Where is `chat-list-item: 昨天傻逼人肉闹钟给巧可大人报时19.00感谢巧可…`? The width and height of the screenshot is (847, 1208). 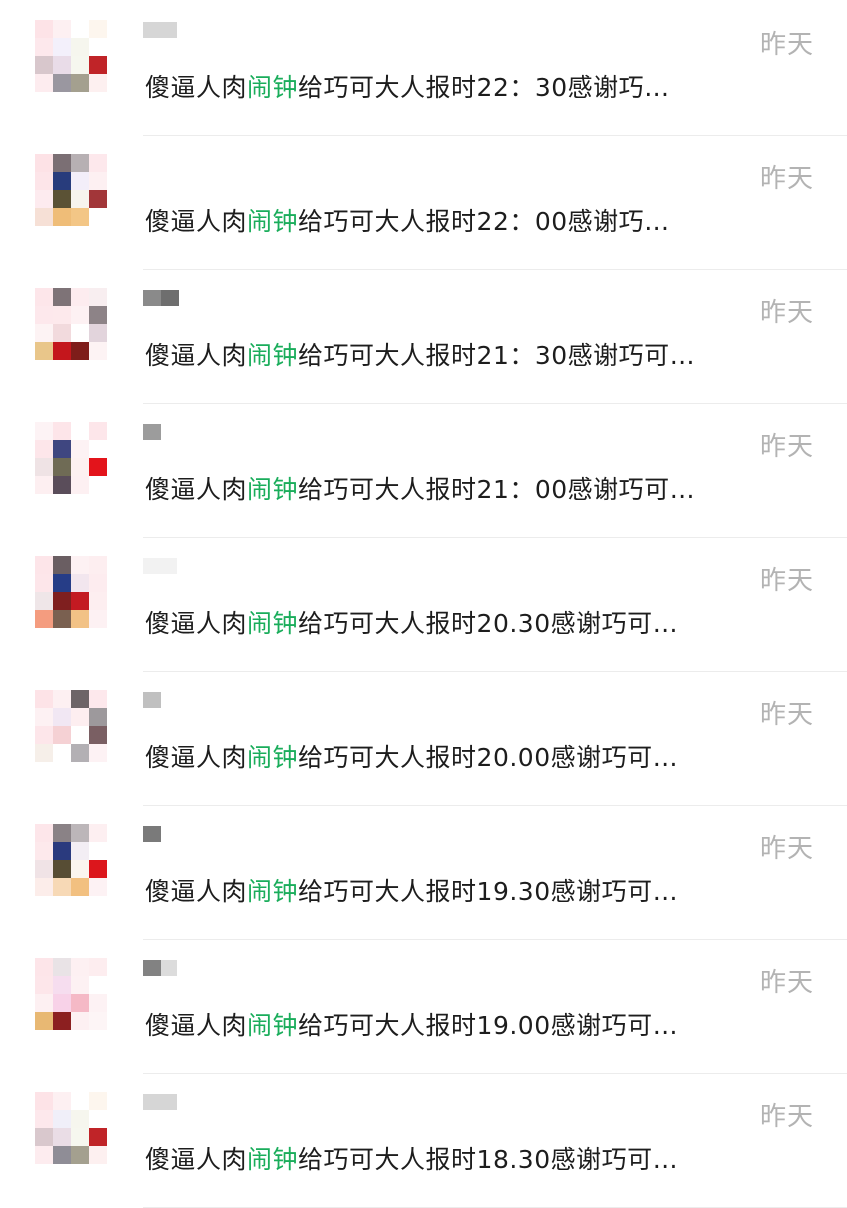
chat-list-item: 昨天傻逼人肉闹钟给巧可大人报时19.00感谢巧可… is located at coordinates (423, 1007).